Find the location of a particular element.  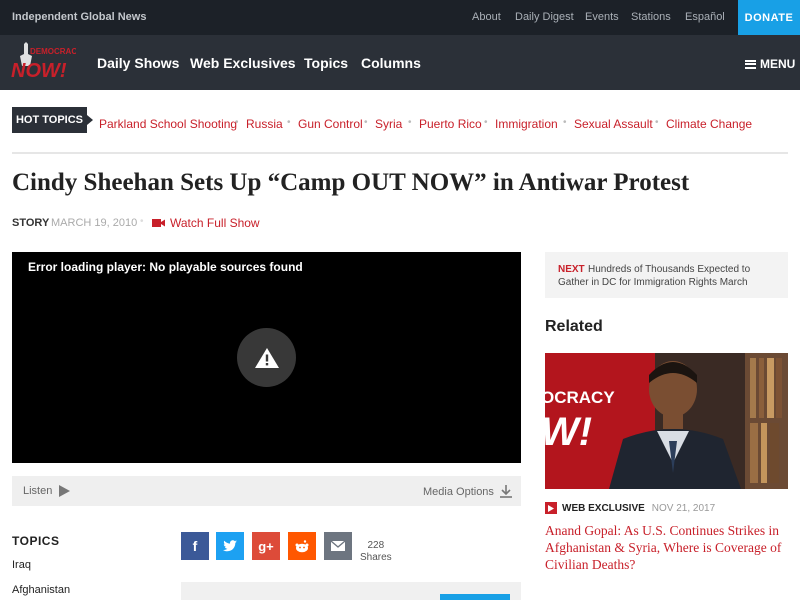

democracy-now-logo: DEMOCRACY NOW! is located at coordinates (43, 62).